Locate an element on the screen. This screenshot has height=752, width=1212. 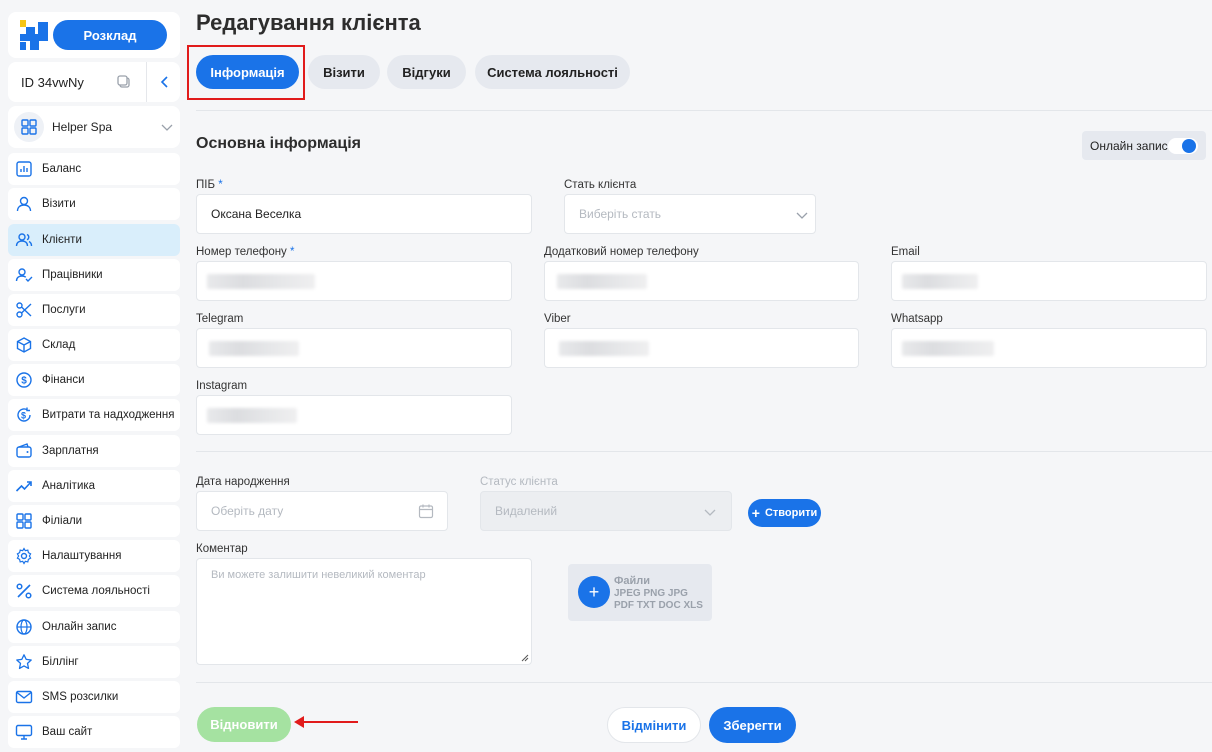
sidebar-item-label: Аналітика is located at coordinates (69, 486).